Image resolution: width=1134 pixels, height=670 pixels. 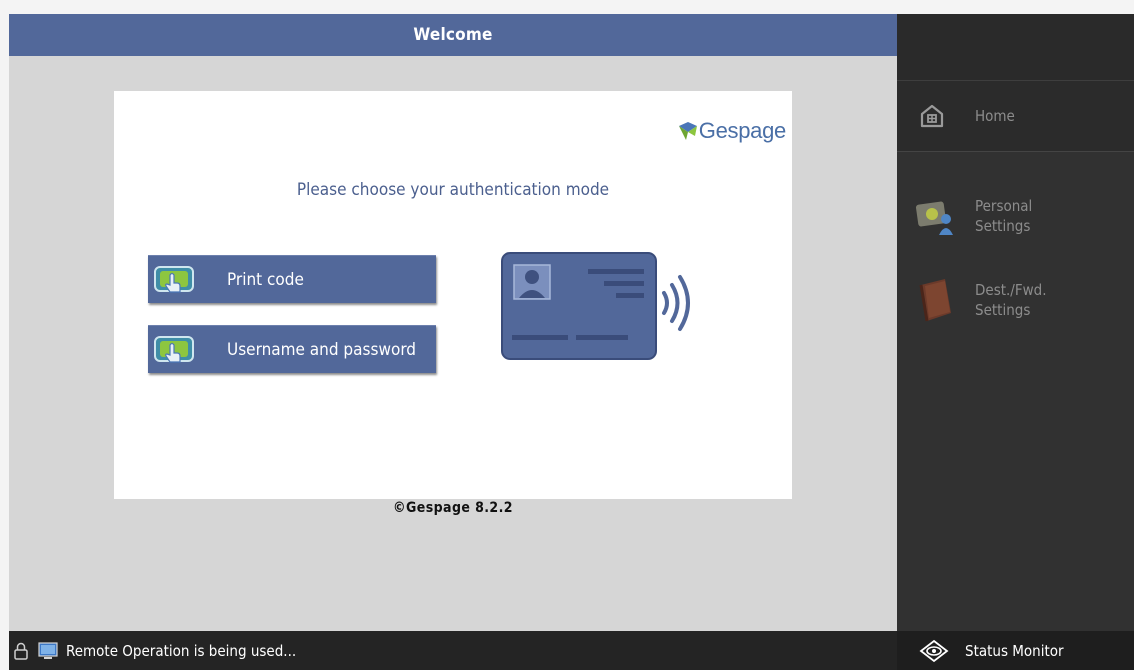 What do you see at coordinates (48, 650) in the screenshot?
I see `remote-operation-icon` at bounding box center [48, 650].